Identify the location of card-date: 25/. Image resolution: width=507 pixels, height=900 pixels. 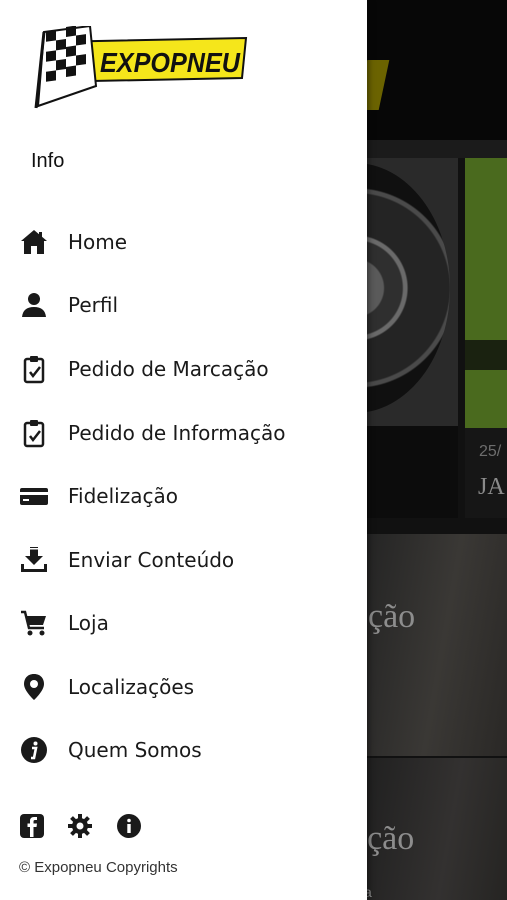
(490, 451).